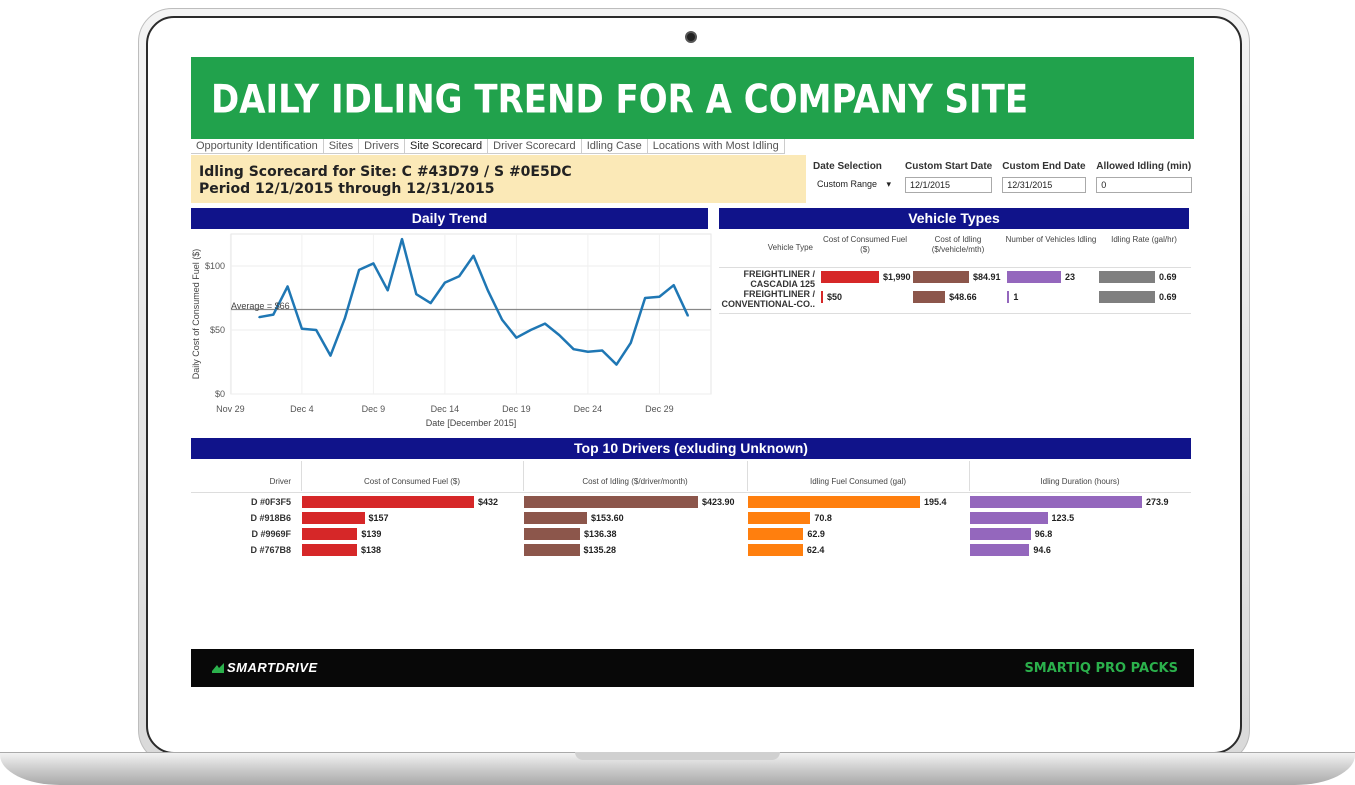 The image size is (1355, 785). I want to click on bar-value-label: $153.60, so click(607, 518).